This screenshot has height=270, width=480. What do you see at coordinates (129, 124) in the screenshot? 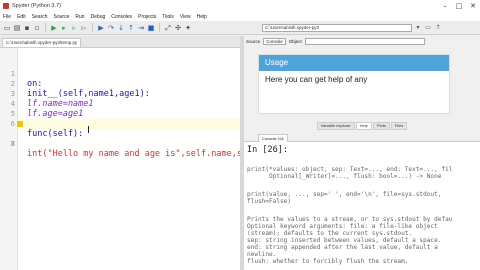
I see `current-line-highlight` at bounding box center [129, 124].